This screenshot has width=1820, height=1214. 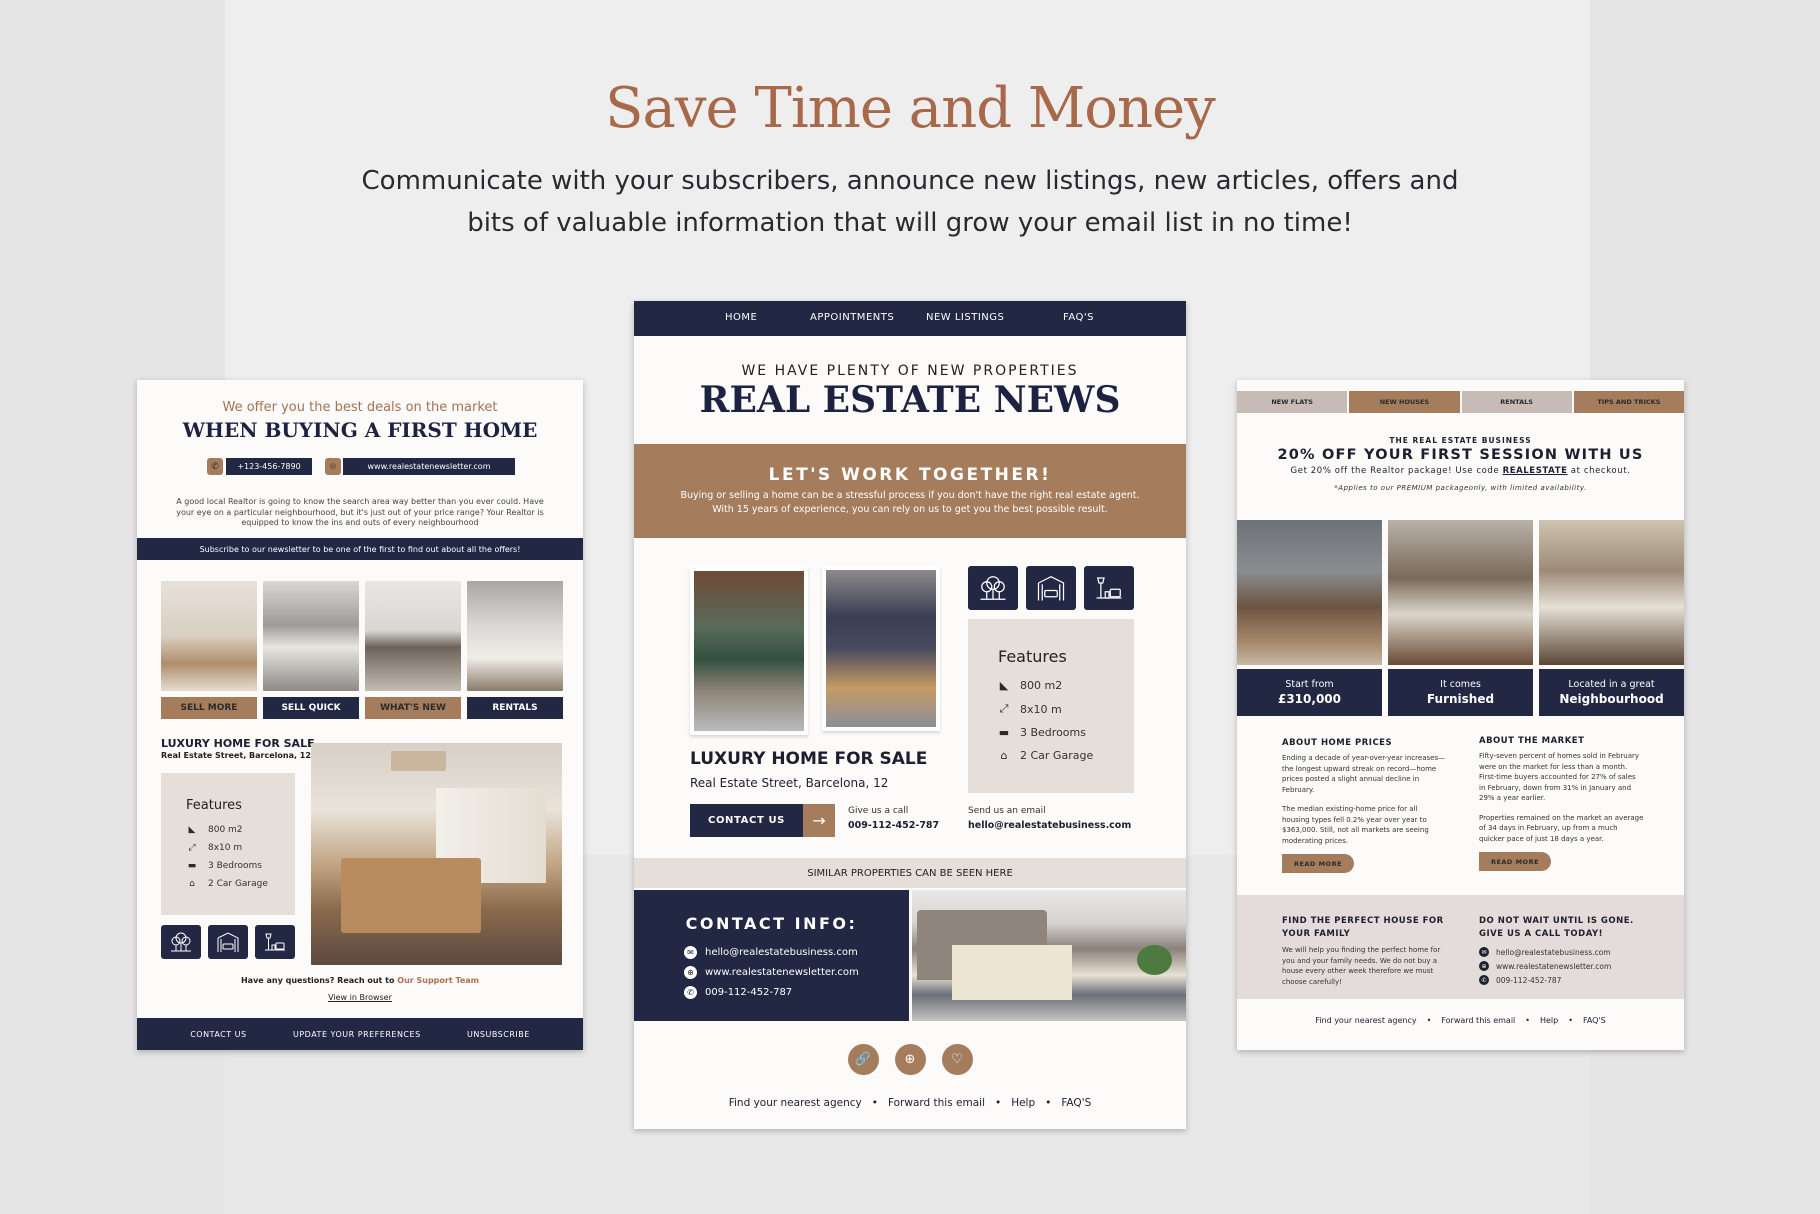 I want to click on feature-card: It comes Furnished, so click(x=1460, y=620).